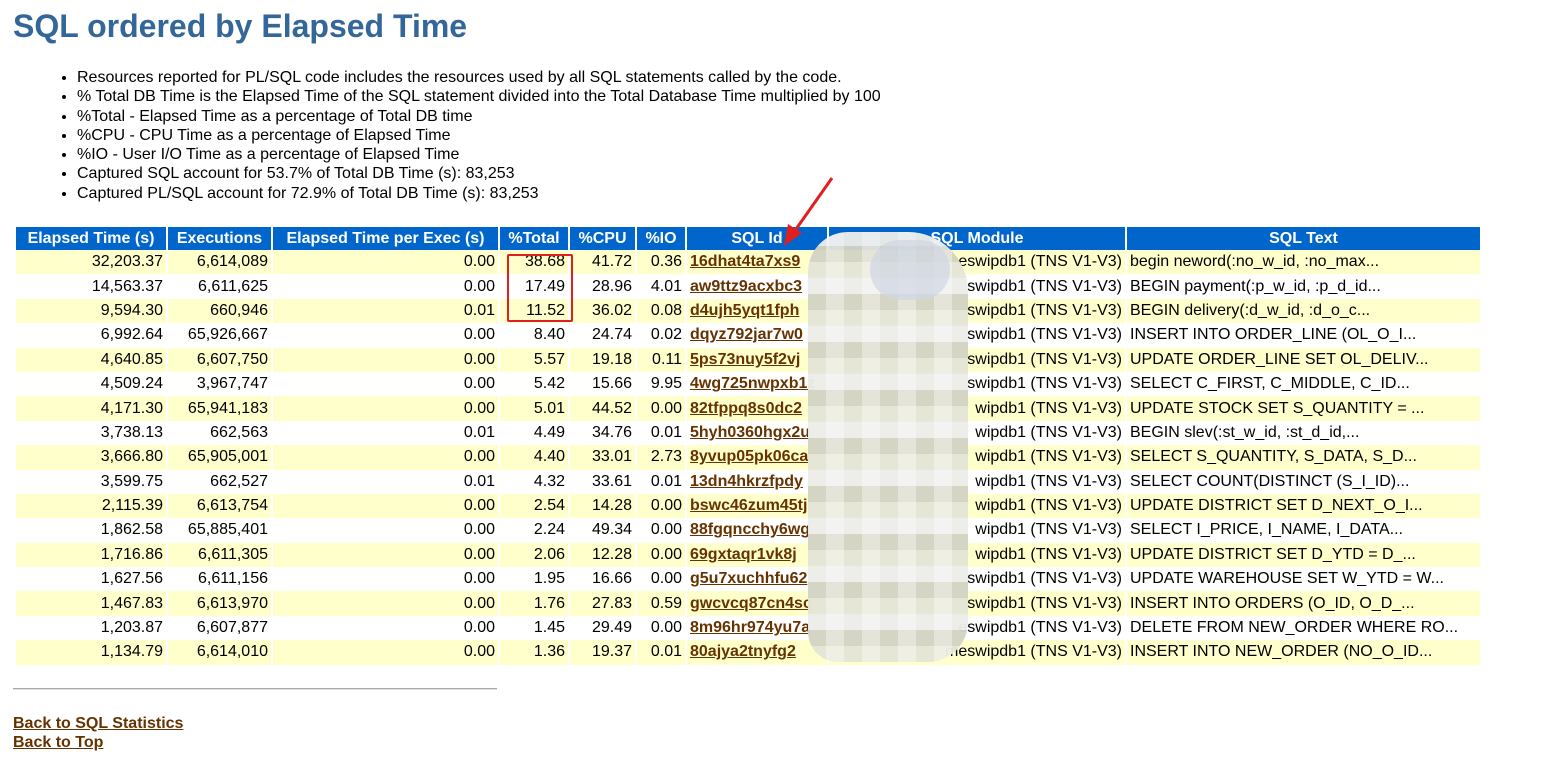 Image resolution: width=1552 pixels, height=761 pixels. I want to click on cell-elapsed-time: 1,716.86, so click(91, 555).